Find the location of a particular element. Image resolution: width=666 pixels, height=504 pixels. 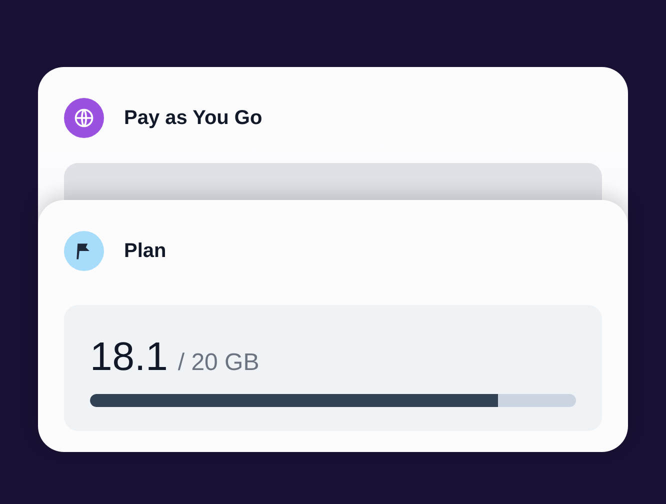

card-title: Plan is located at coordinates (145, 251).